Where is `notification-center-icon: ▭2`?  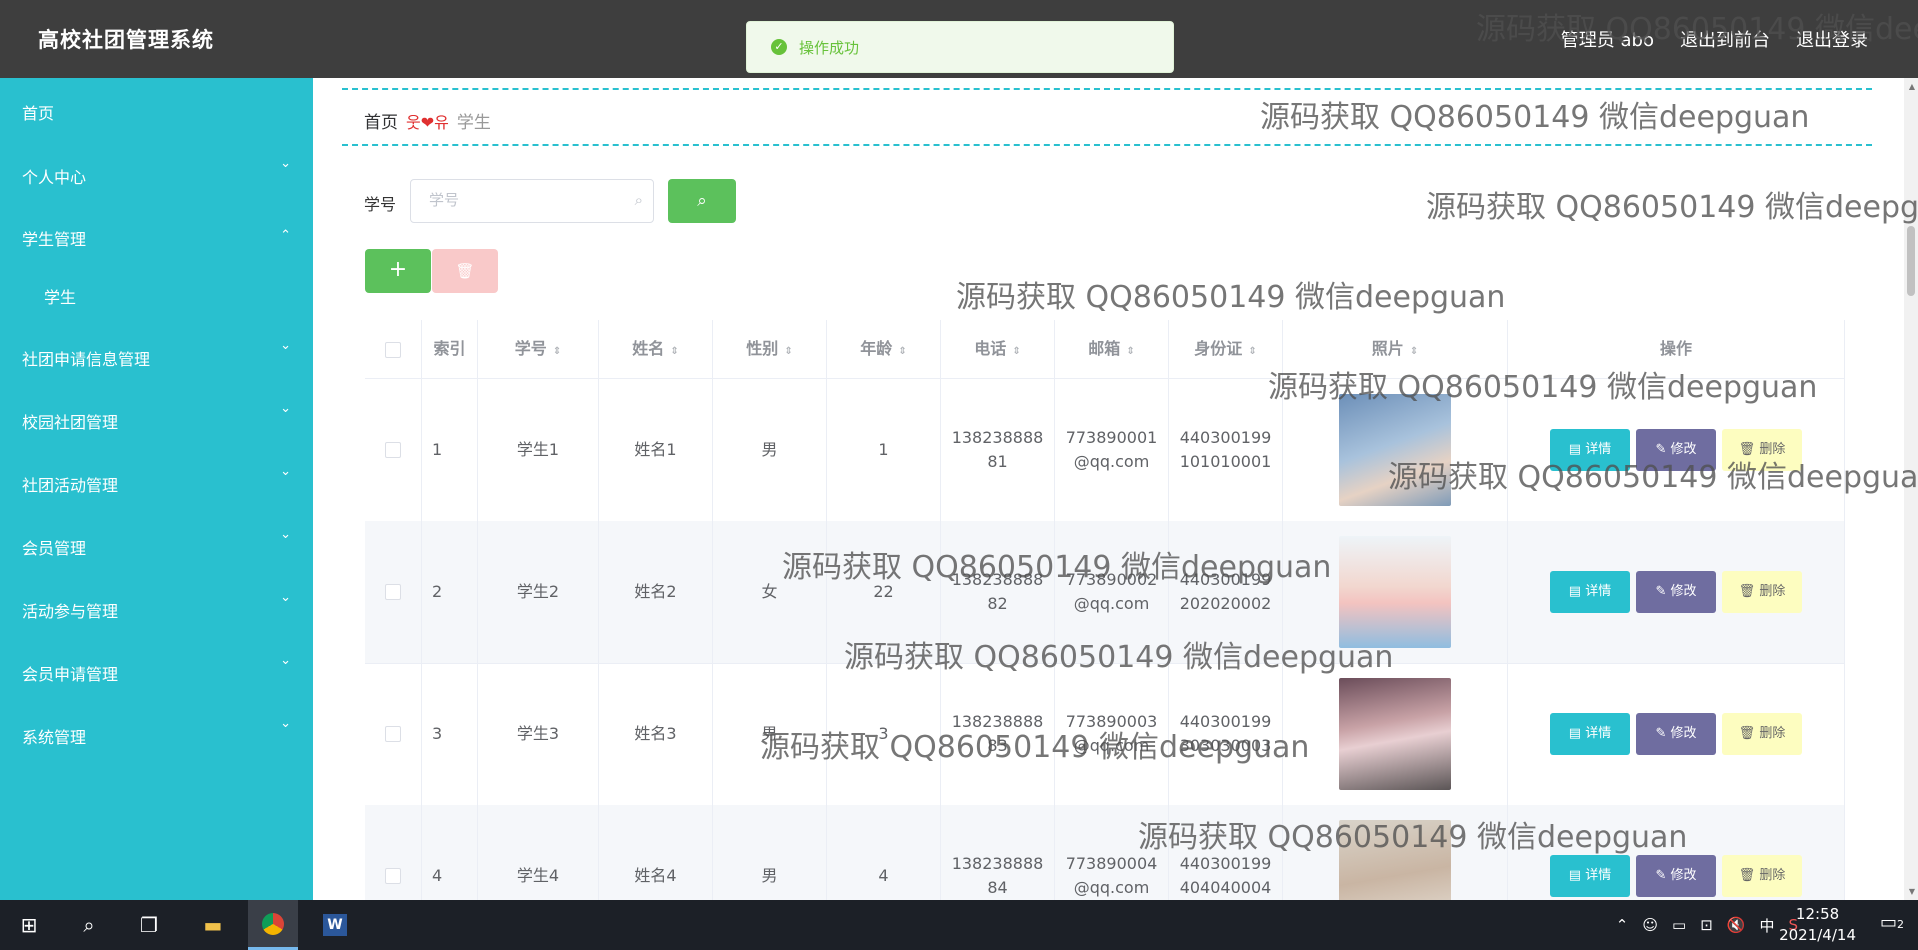
notification-center-icon: ▭2 is located at coordinates (1892, 922).